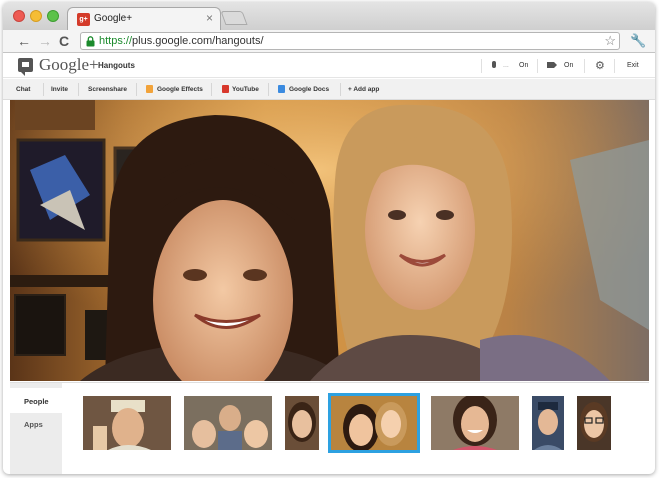  What do you see at coordinates (245, 89) in the screenshot?
I see `youtube-button: YouTube` at bounding box center [245, 89].